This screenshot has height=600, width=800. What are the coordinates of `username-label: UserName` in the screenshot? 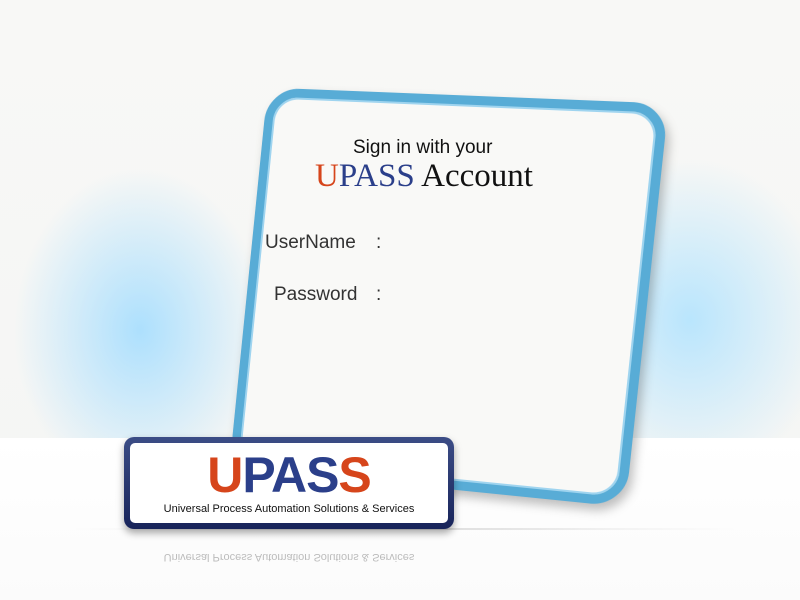 It's located at (310, 242).